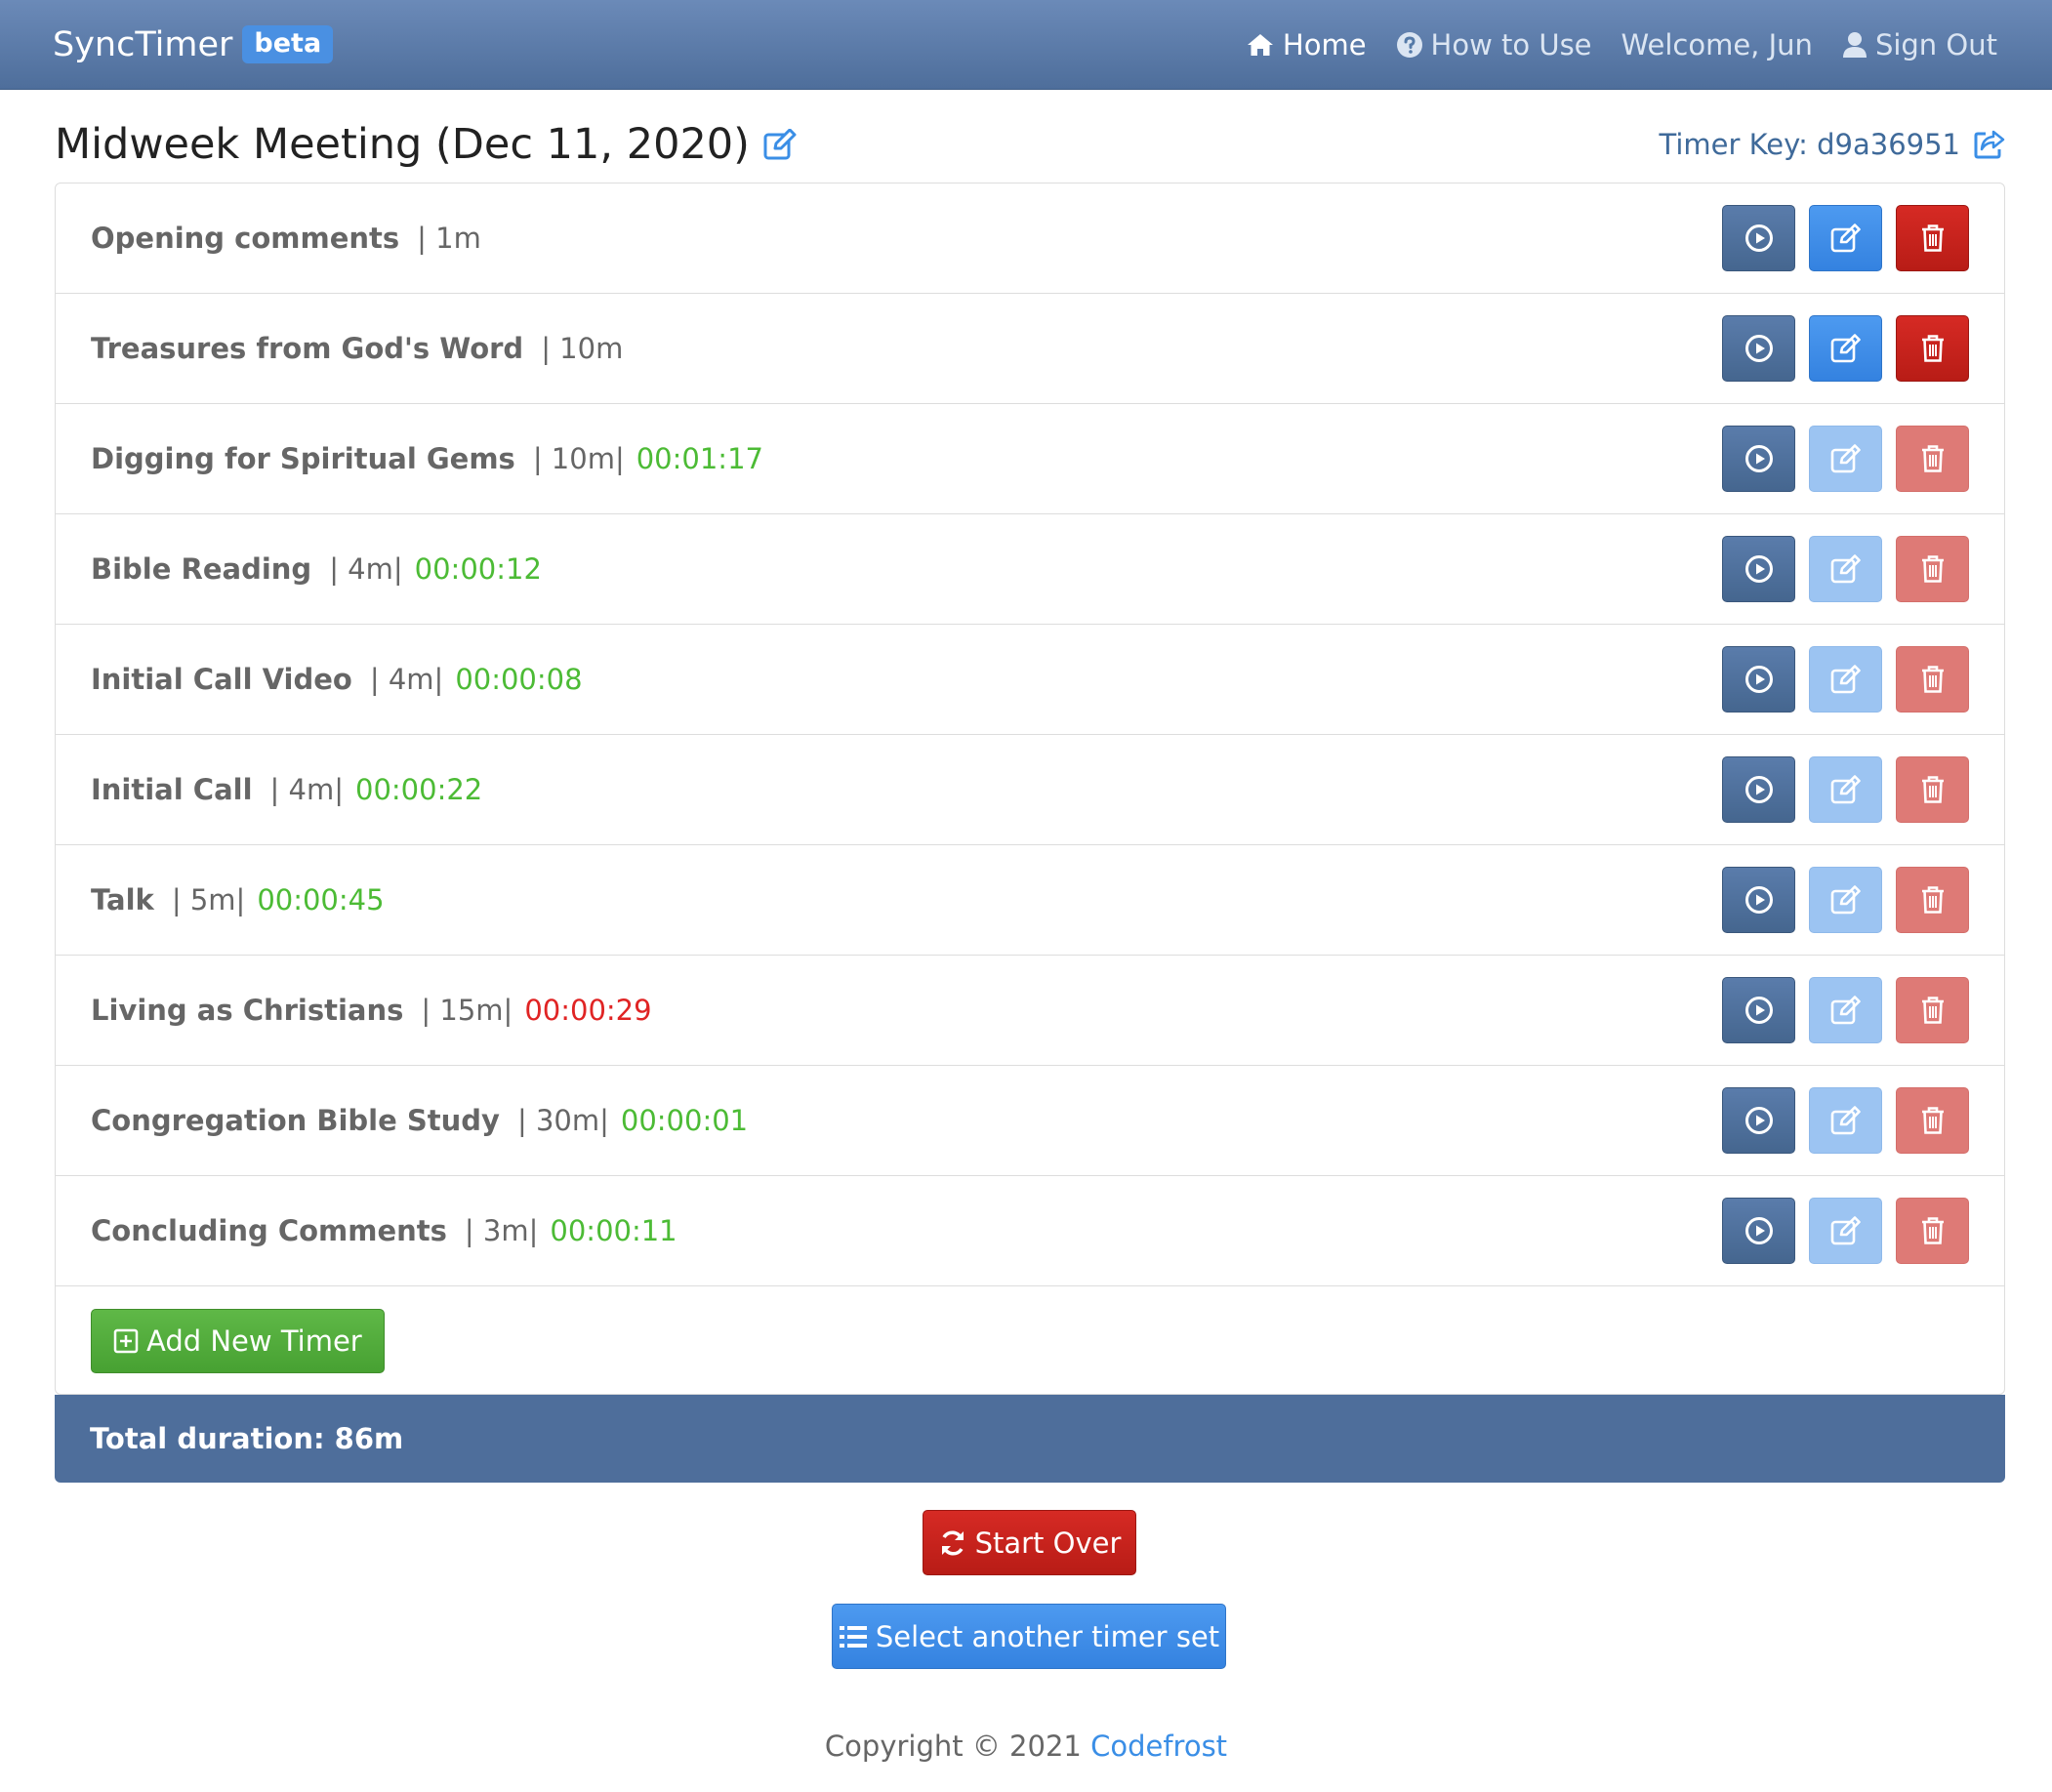 This screenshot has width=2052, height=1792. What do you see at coordinates (853, 1636) in the screenshot?
I see `list-icon` at bounding box center [853, 1636].